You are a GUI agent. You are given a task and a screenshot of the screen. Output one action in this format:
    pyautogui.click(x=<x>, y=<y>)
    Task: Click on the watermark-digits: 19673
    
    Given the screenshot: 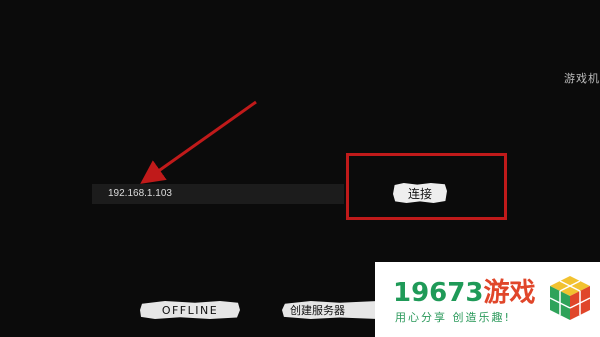 What is the action you would take?
    pyautogui.click(x=438, y=293)
    